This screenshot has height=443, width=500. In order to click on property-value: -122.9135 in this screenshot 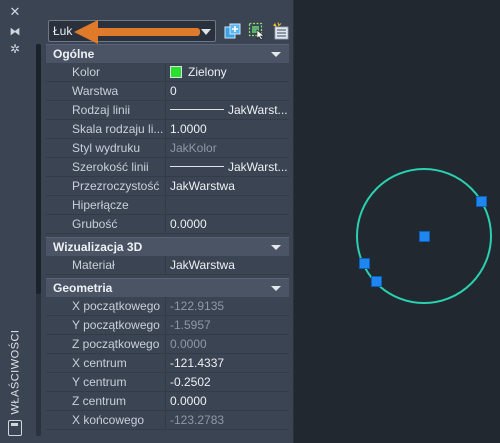, I will do `click(227, 306)`.